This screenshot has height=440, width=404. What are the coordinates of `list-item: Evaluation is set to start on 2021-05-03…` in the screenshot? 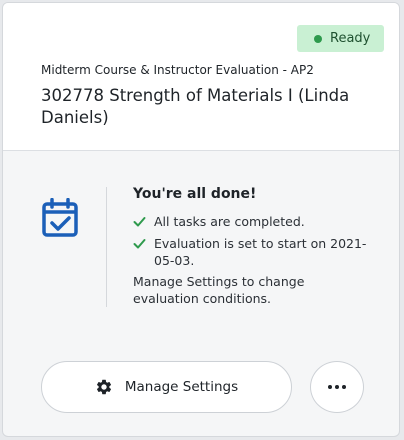 It's located at (253, 252).